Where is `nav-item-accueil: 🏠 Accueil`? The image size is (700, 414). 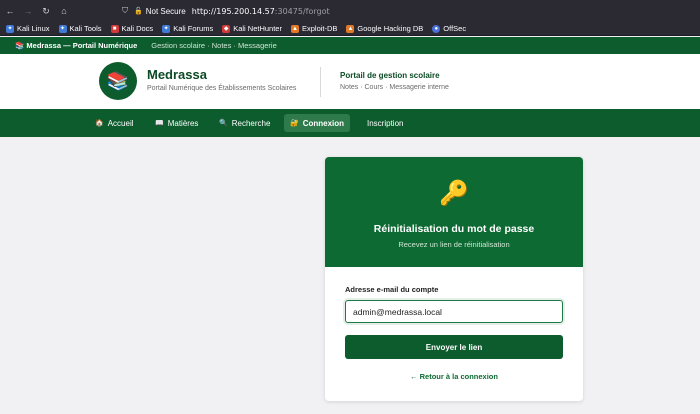 nav-item-accueil: 🏠 Accueil is located at coordinates (114, 123).